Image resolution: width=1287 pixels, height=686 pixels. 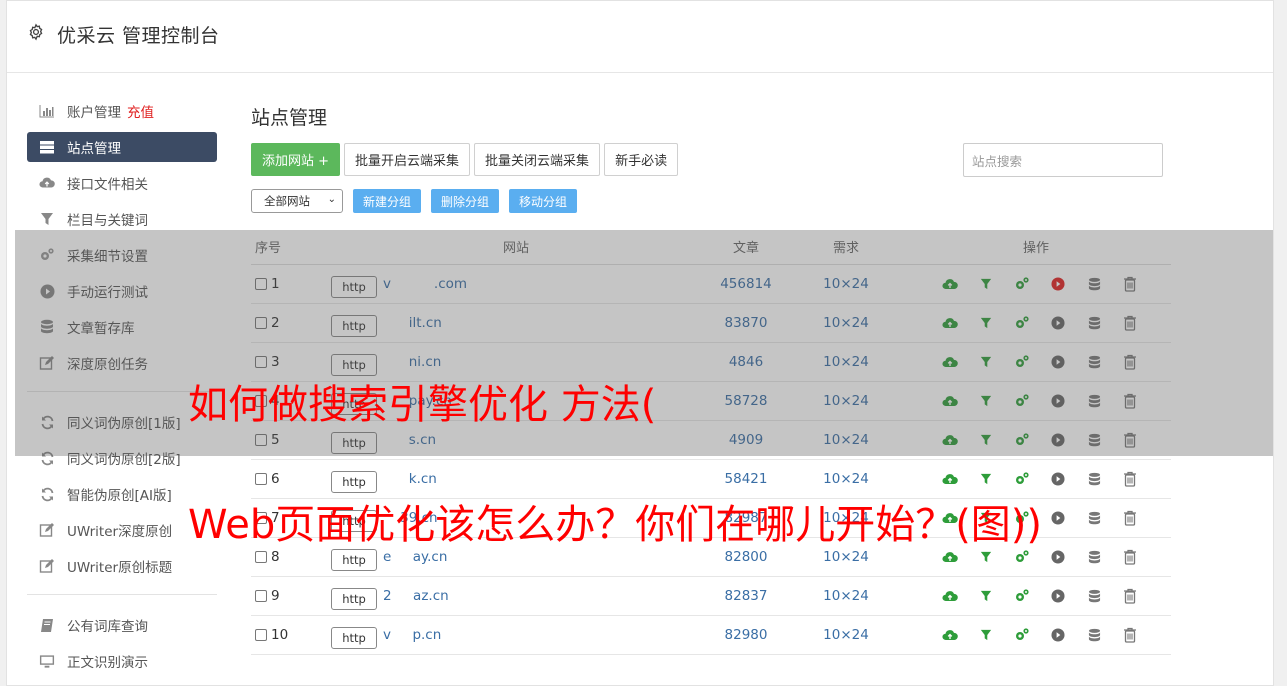 What do you see at coordinates (615, 525) in the screenshot?
I see `overlay-headline-2: Web页面优化该怎么办？你们在哪儿开始？(图))` at bounding box center [615, 525].